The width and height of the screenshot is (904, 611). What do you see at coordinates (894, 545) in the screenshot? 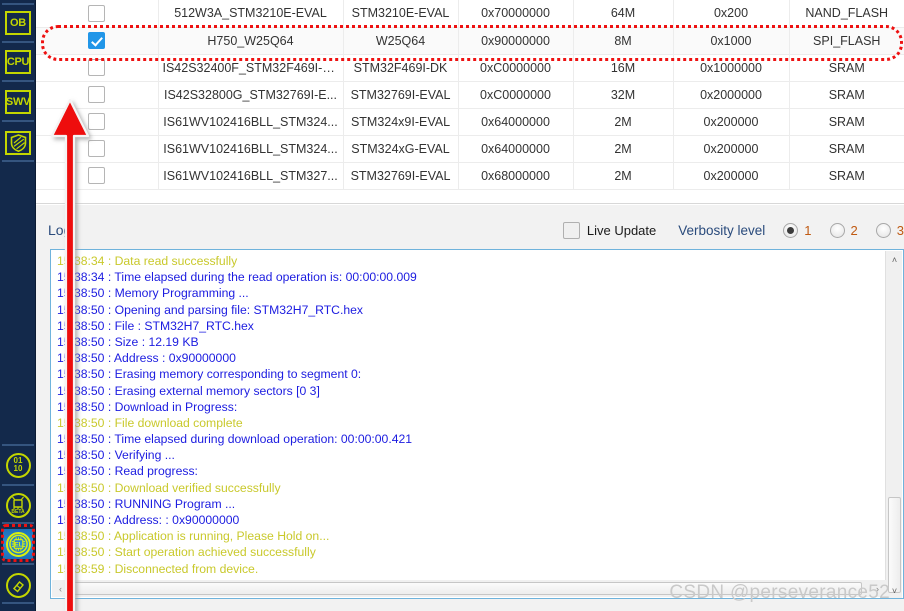
I see `vertical-scroll-thumb` at bounding box center [894, 545].